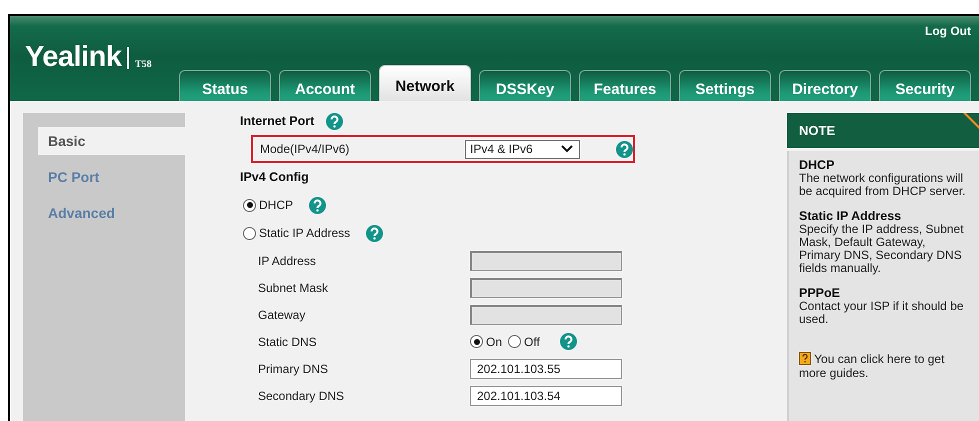 Image resolution: width=979 pixels, height=421 pixels. What do you see at coordinates (522, 149) in the screenshot?
I see `mode-dropdown: IPv4 & IPv6` at bounding box center [522, 149].